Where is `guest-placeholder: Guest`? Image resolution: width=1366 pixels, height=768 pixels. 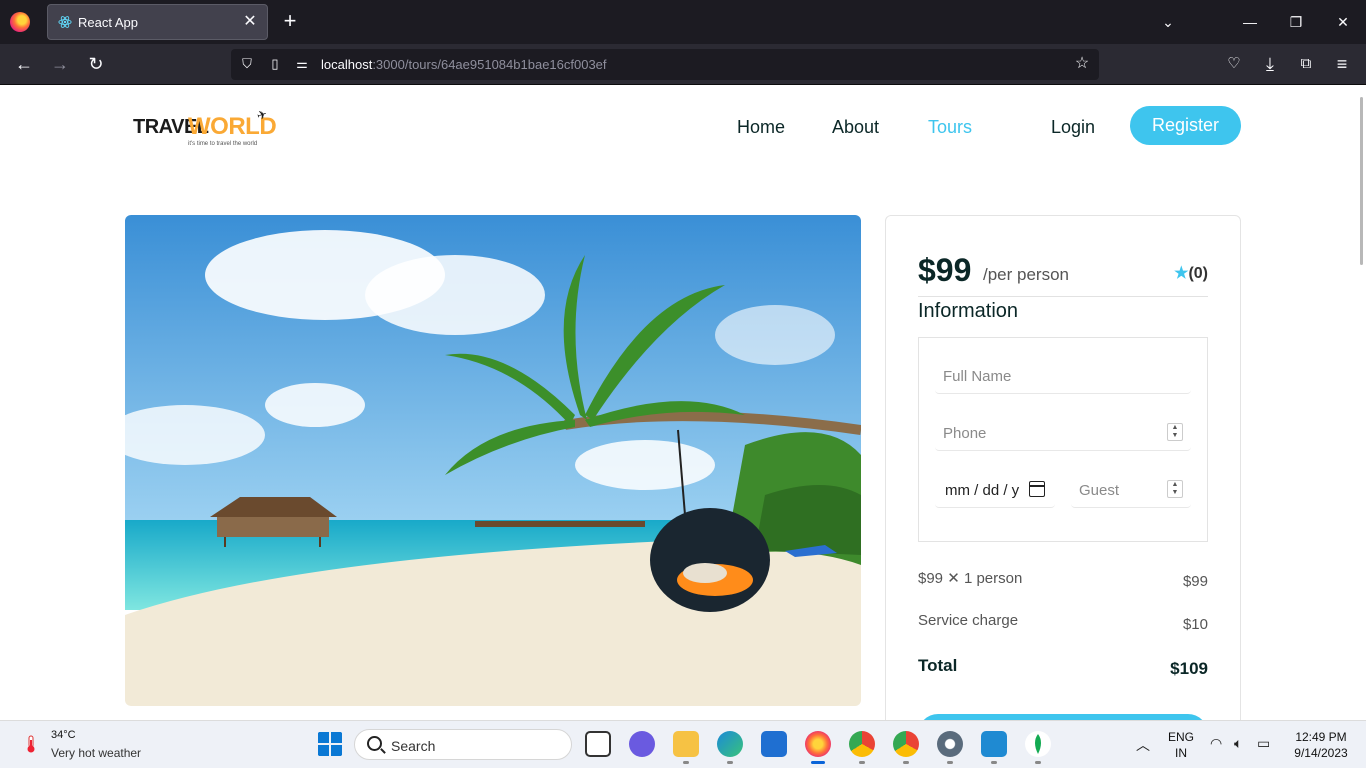
guest-placeholder: Guest is located at coordinates (1099, 490).